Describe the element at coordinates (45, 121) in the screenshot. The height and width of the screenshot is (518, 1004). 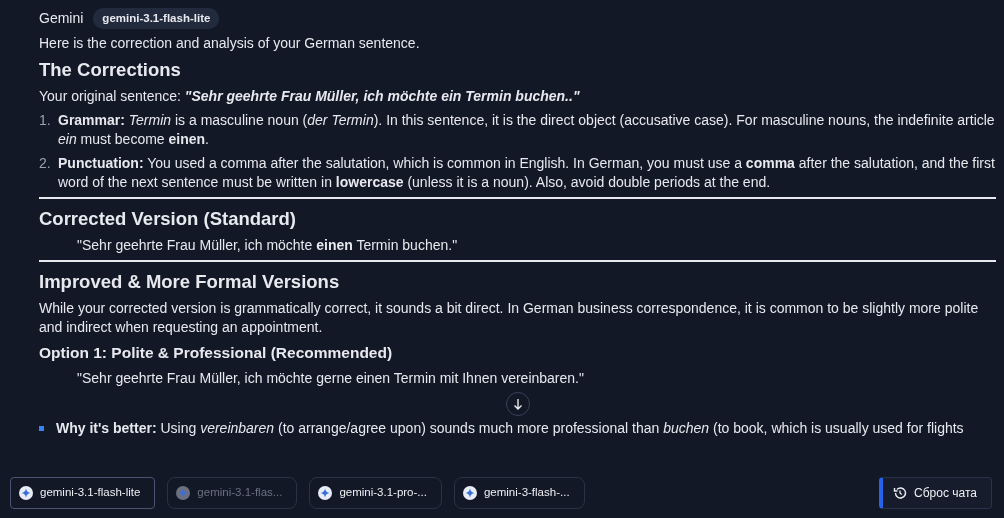
I see `list-number: 1.` at that location.